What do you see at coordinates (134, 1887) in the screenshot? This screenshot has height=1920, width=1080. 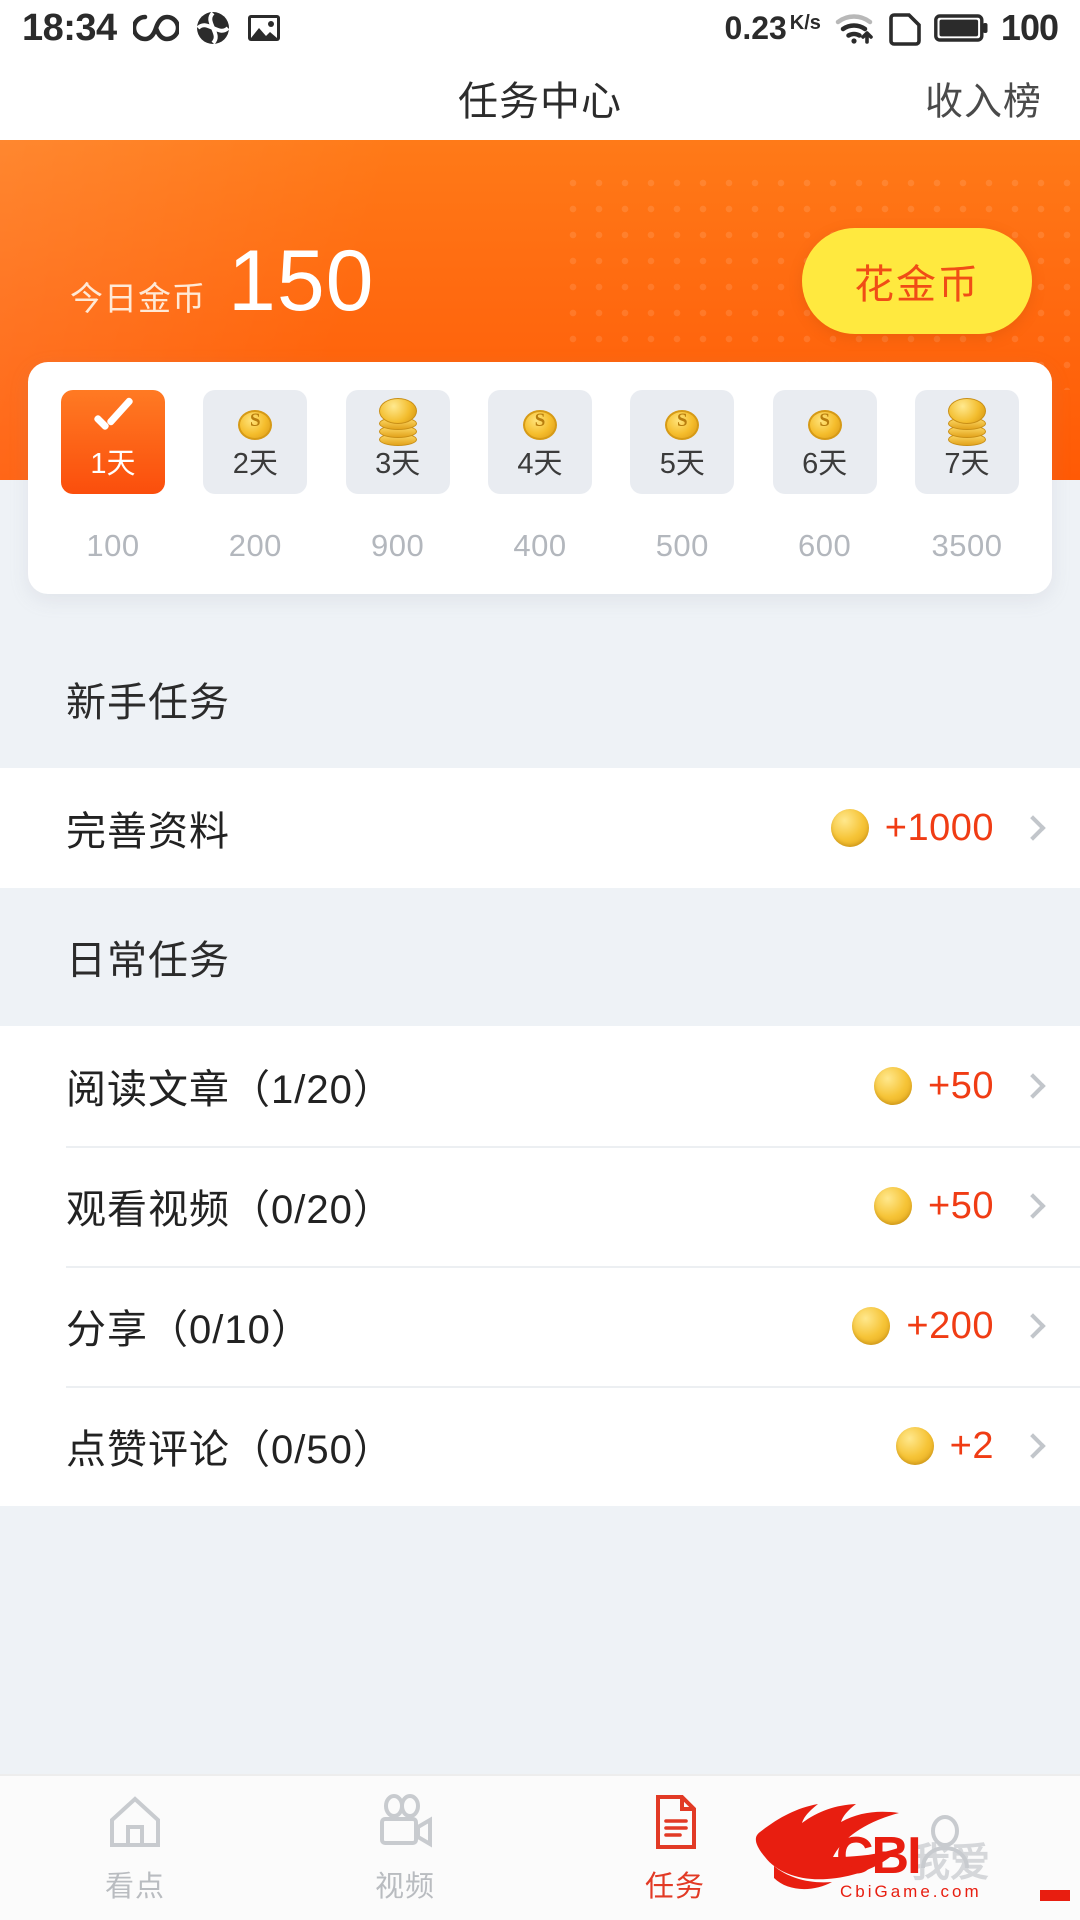 I see `tab-label: 看点` at bounding box center [134, 1887].